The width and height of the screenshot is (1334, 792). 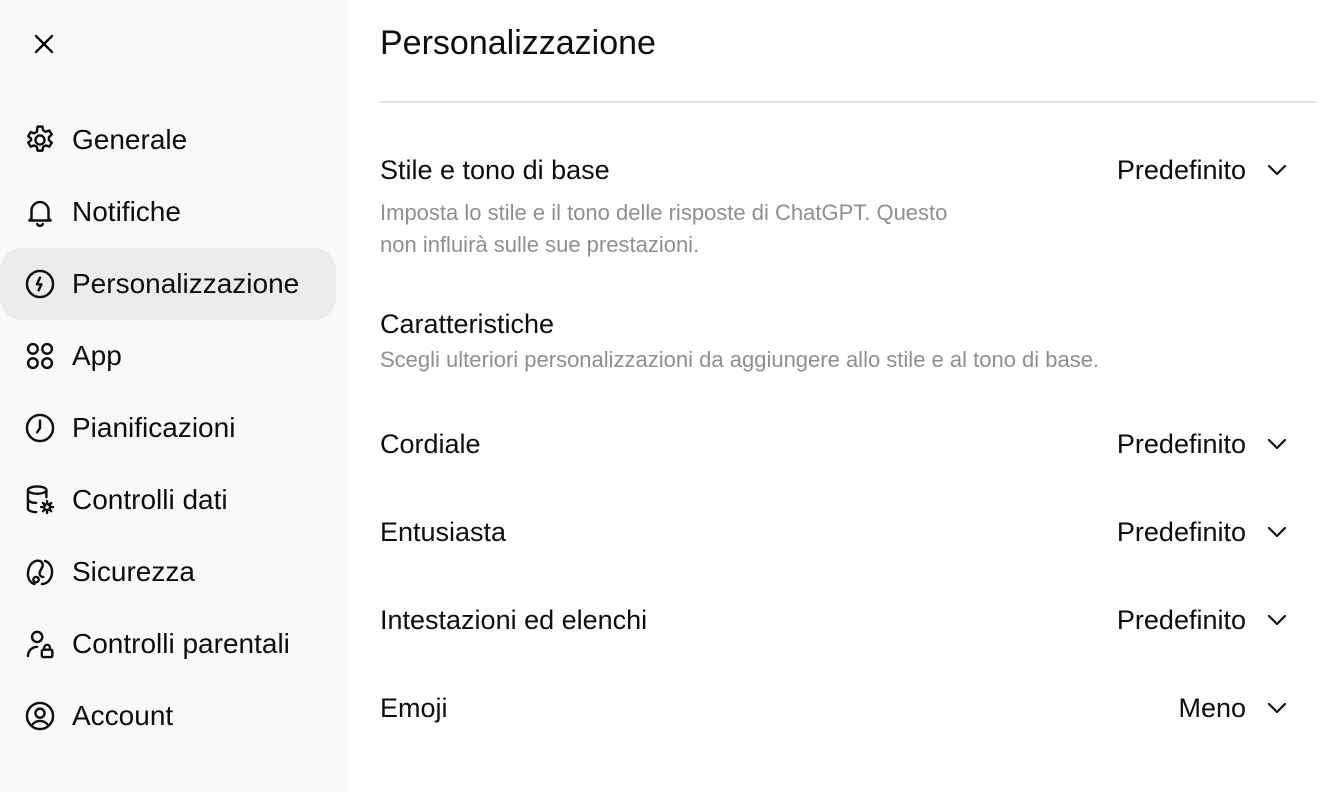 What do you see at coordinates (130, 139) in the screenshot?
I see `sidebar-item-label: Generale` at bounding box center [130, 139].